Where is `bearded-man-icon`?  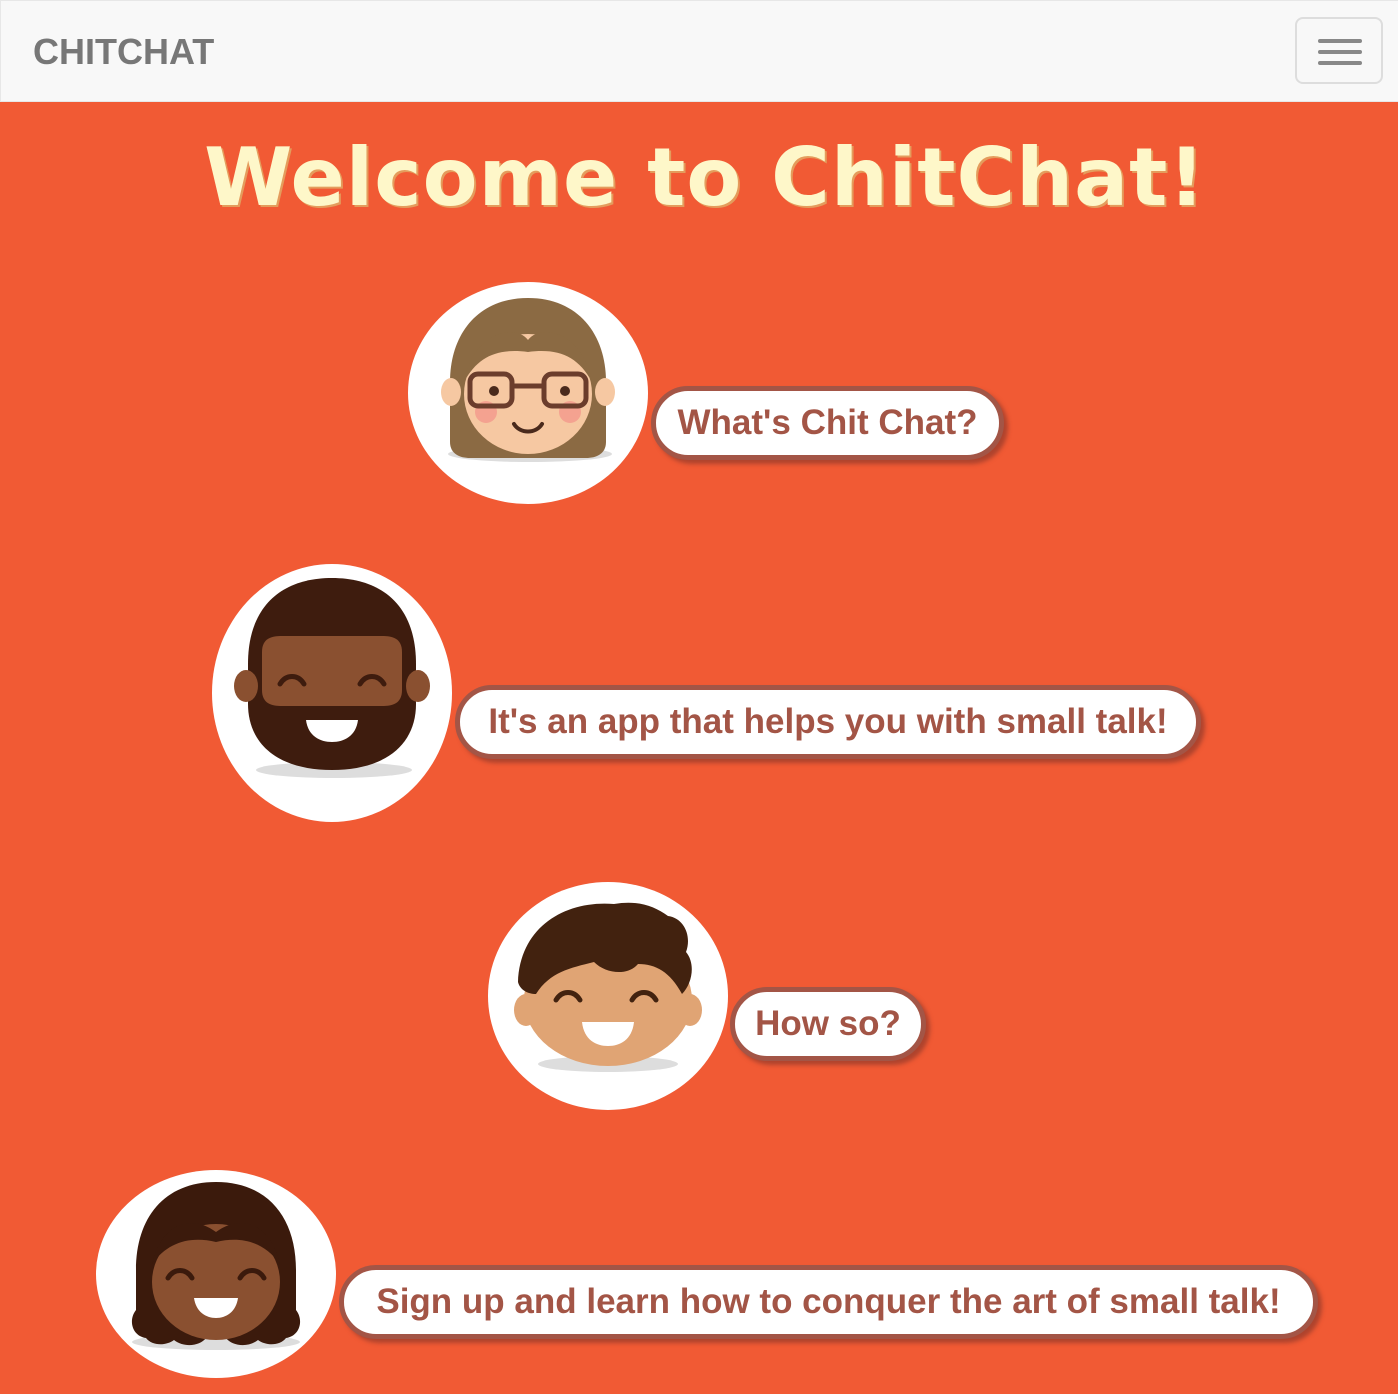 bearded-man-icon is located at coordinates (332, 678).